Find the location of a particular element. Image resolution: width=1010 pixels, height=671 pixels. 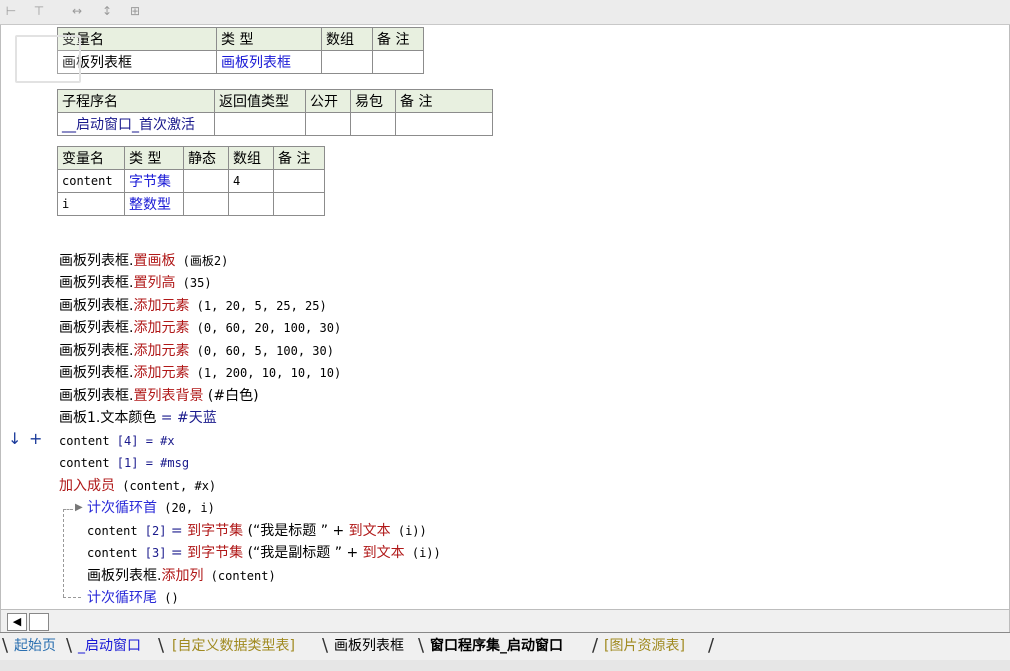

method-name: 置列表背景 is located at coordinates (168, 396).